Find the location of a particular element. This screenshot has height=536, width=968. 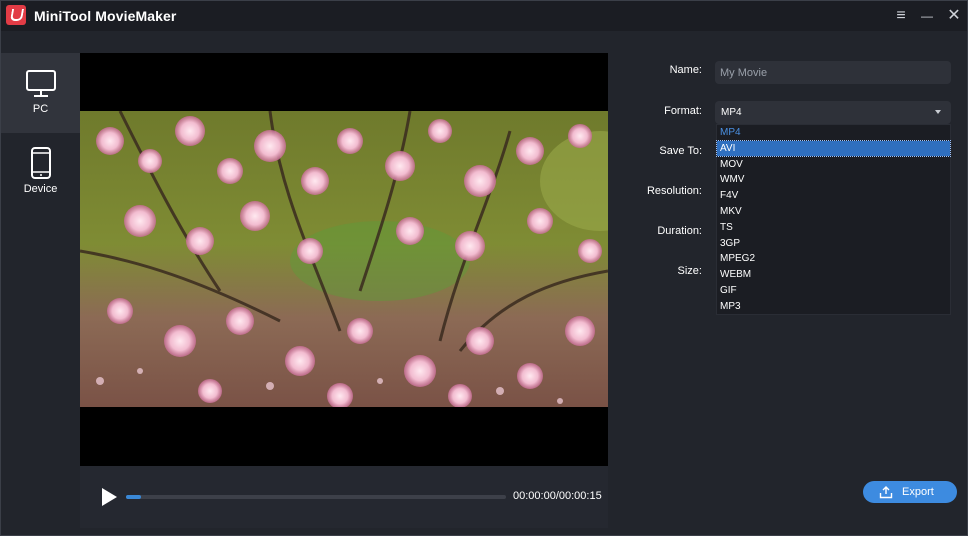

app-title: MiniTool MovieMaker is located at coordinates (105, 16).